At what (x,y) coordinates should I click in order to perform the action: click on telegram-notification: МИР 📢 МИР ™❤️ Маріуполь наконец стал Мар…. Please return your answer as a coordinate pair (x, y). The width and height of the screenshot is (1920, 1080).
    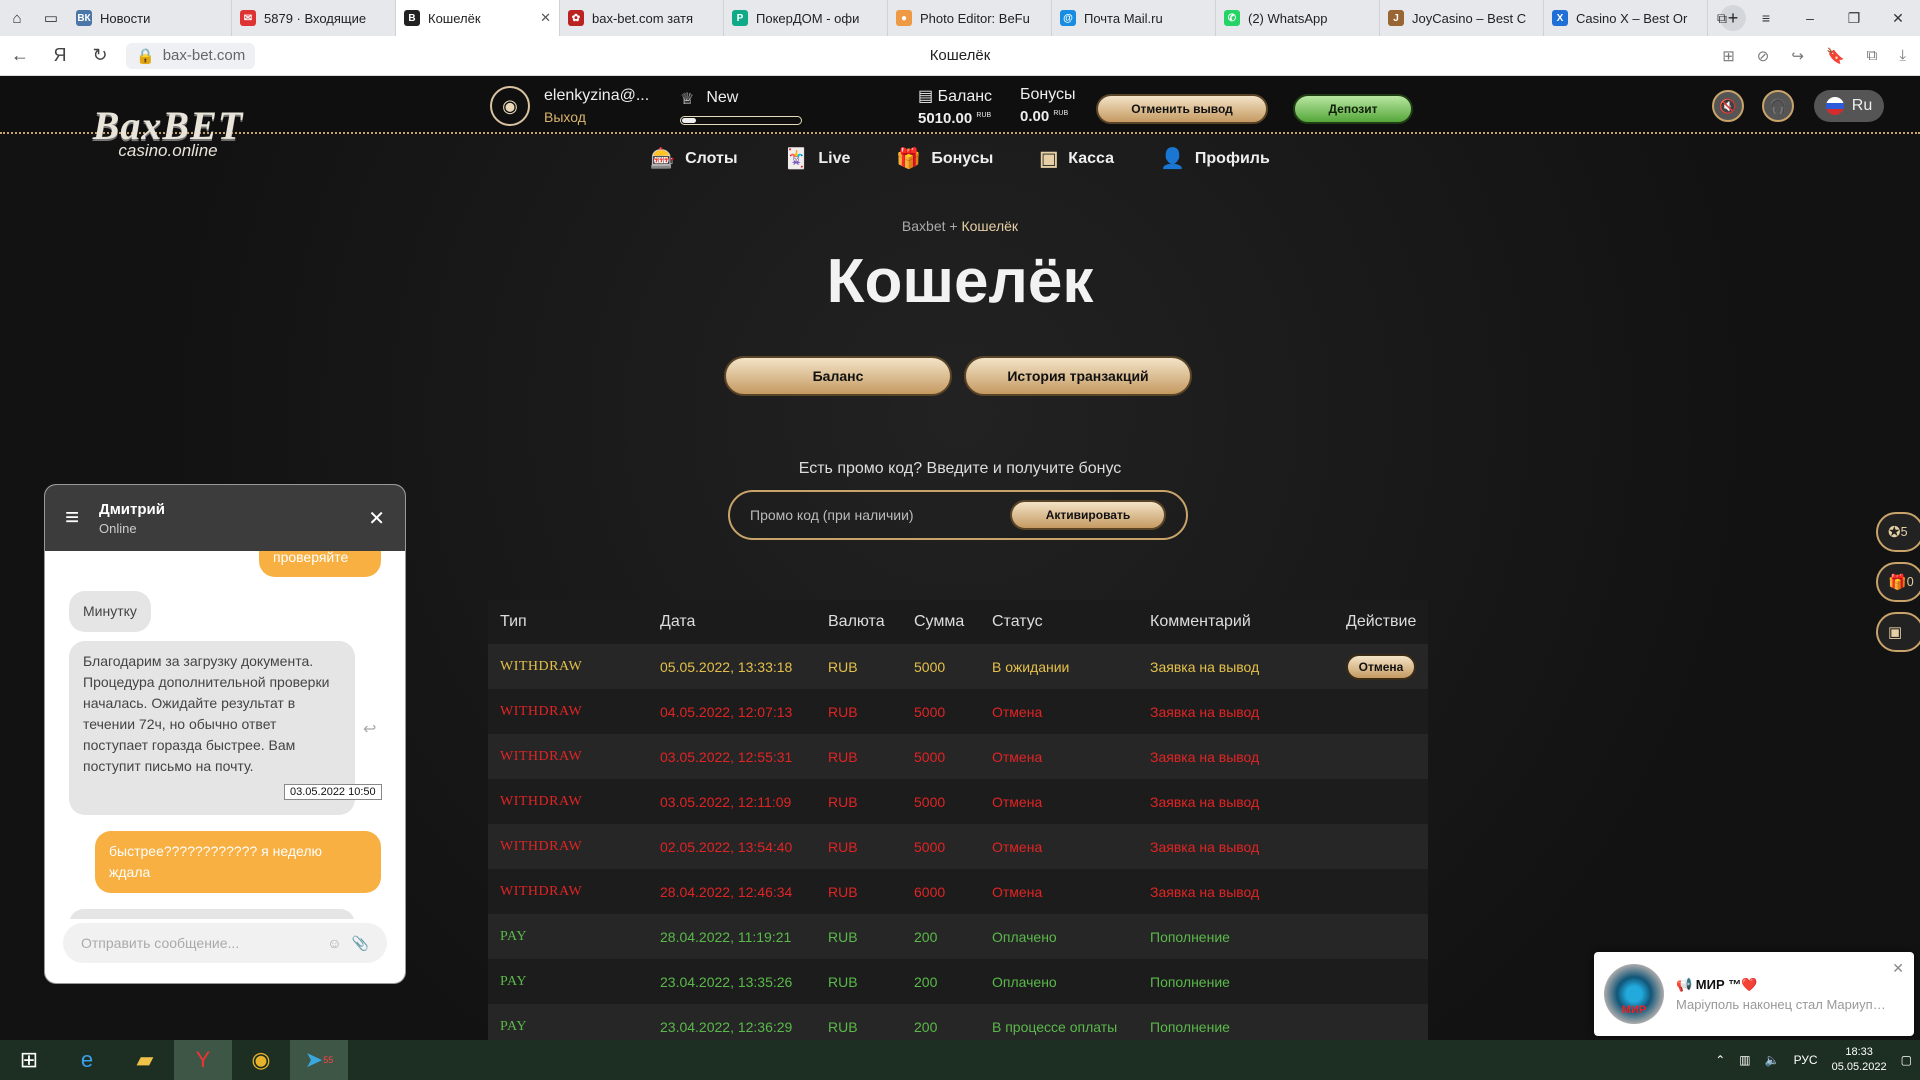
    Looking at the image, I should click on (1754, 994).